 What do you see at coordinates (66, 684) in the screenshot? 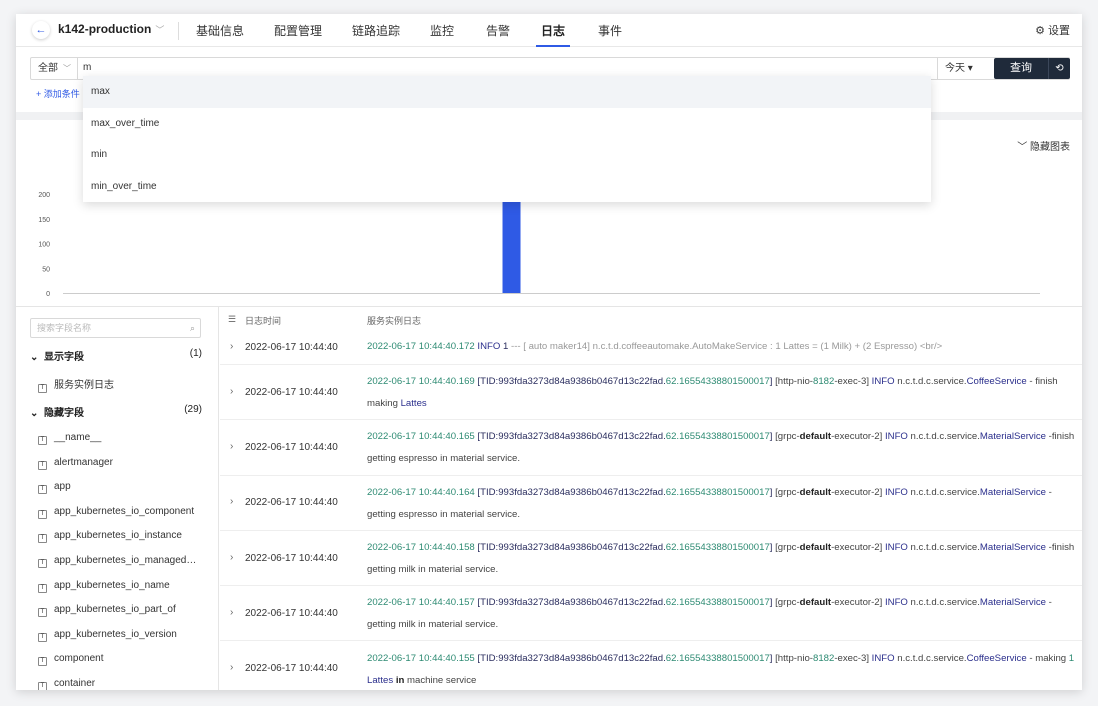
I see `field-item: Tcontainer` at bounding box center [66, 684].